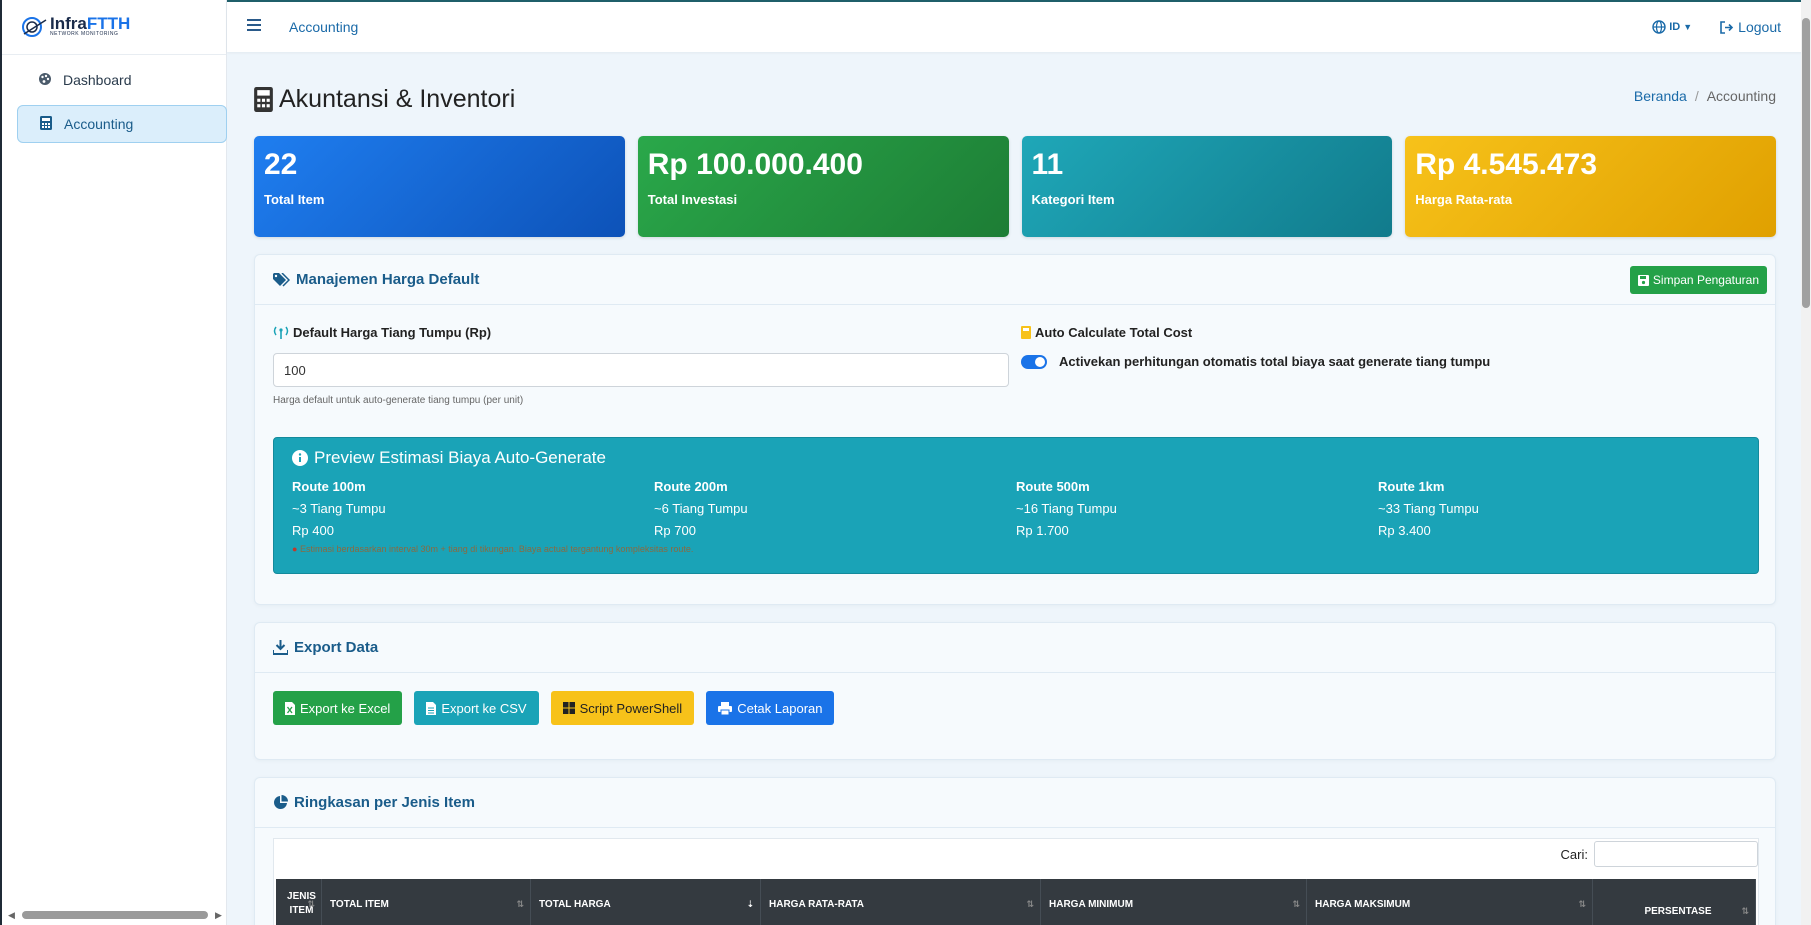  What do you see at coordinates (1016, 458) in the screenshot?
I see `preview-title: Preview Estimasi Biaya Auto-Generate` at bounding box center [1016, 458].